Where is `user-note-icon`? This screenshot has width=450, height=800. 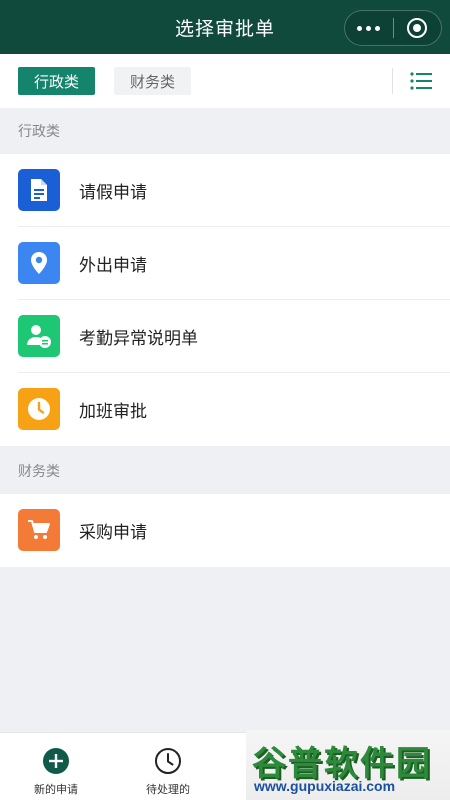 user-note-icon is located at coordinates (39, 336).